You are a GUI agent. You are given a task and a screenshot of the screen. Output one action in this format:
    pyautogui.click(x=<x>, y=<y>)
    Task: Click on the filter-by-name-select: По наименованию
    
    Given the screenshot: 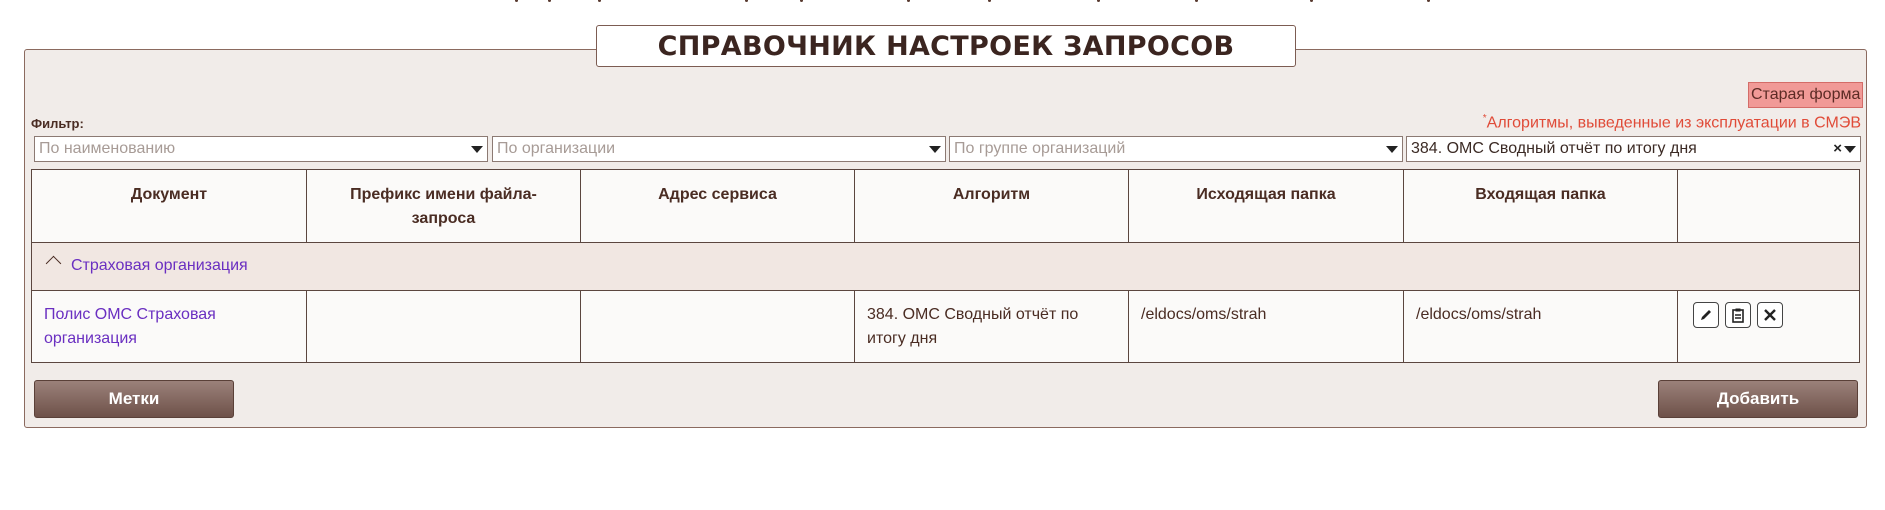 What is the action you would take?
    pyautogui.click(x=261, y=149)
    